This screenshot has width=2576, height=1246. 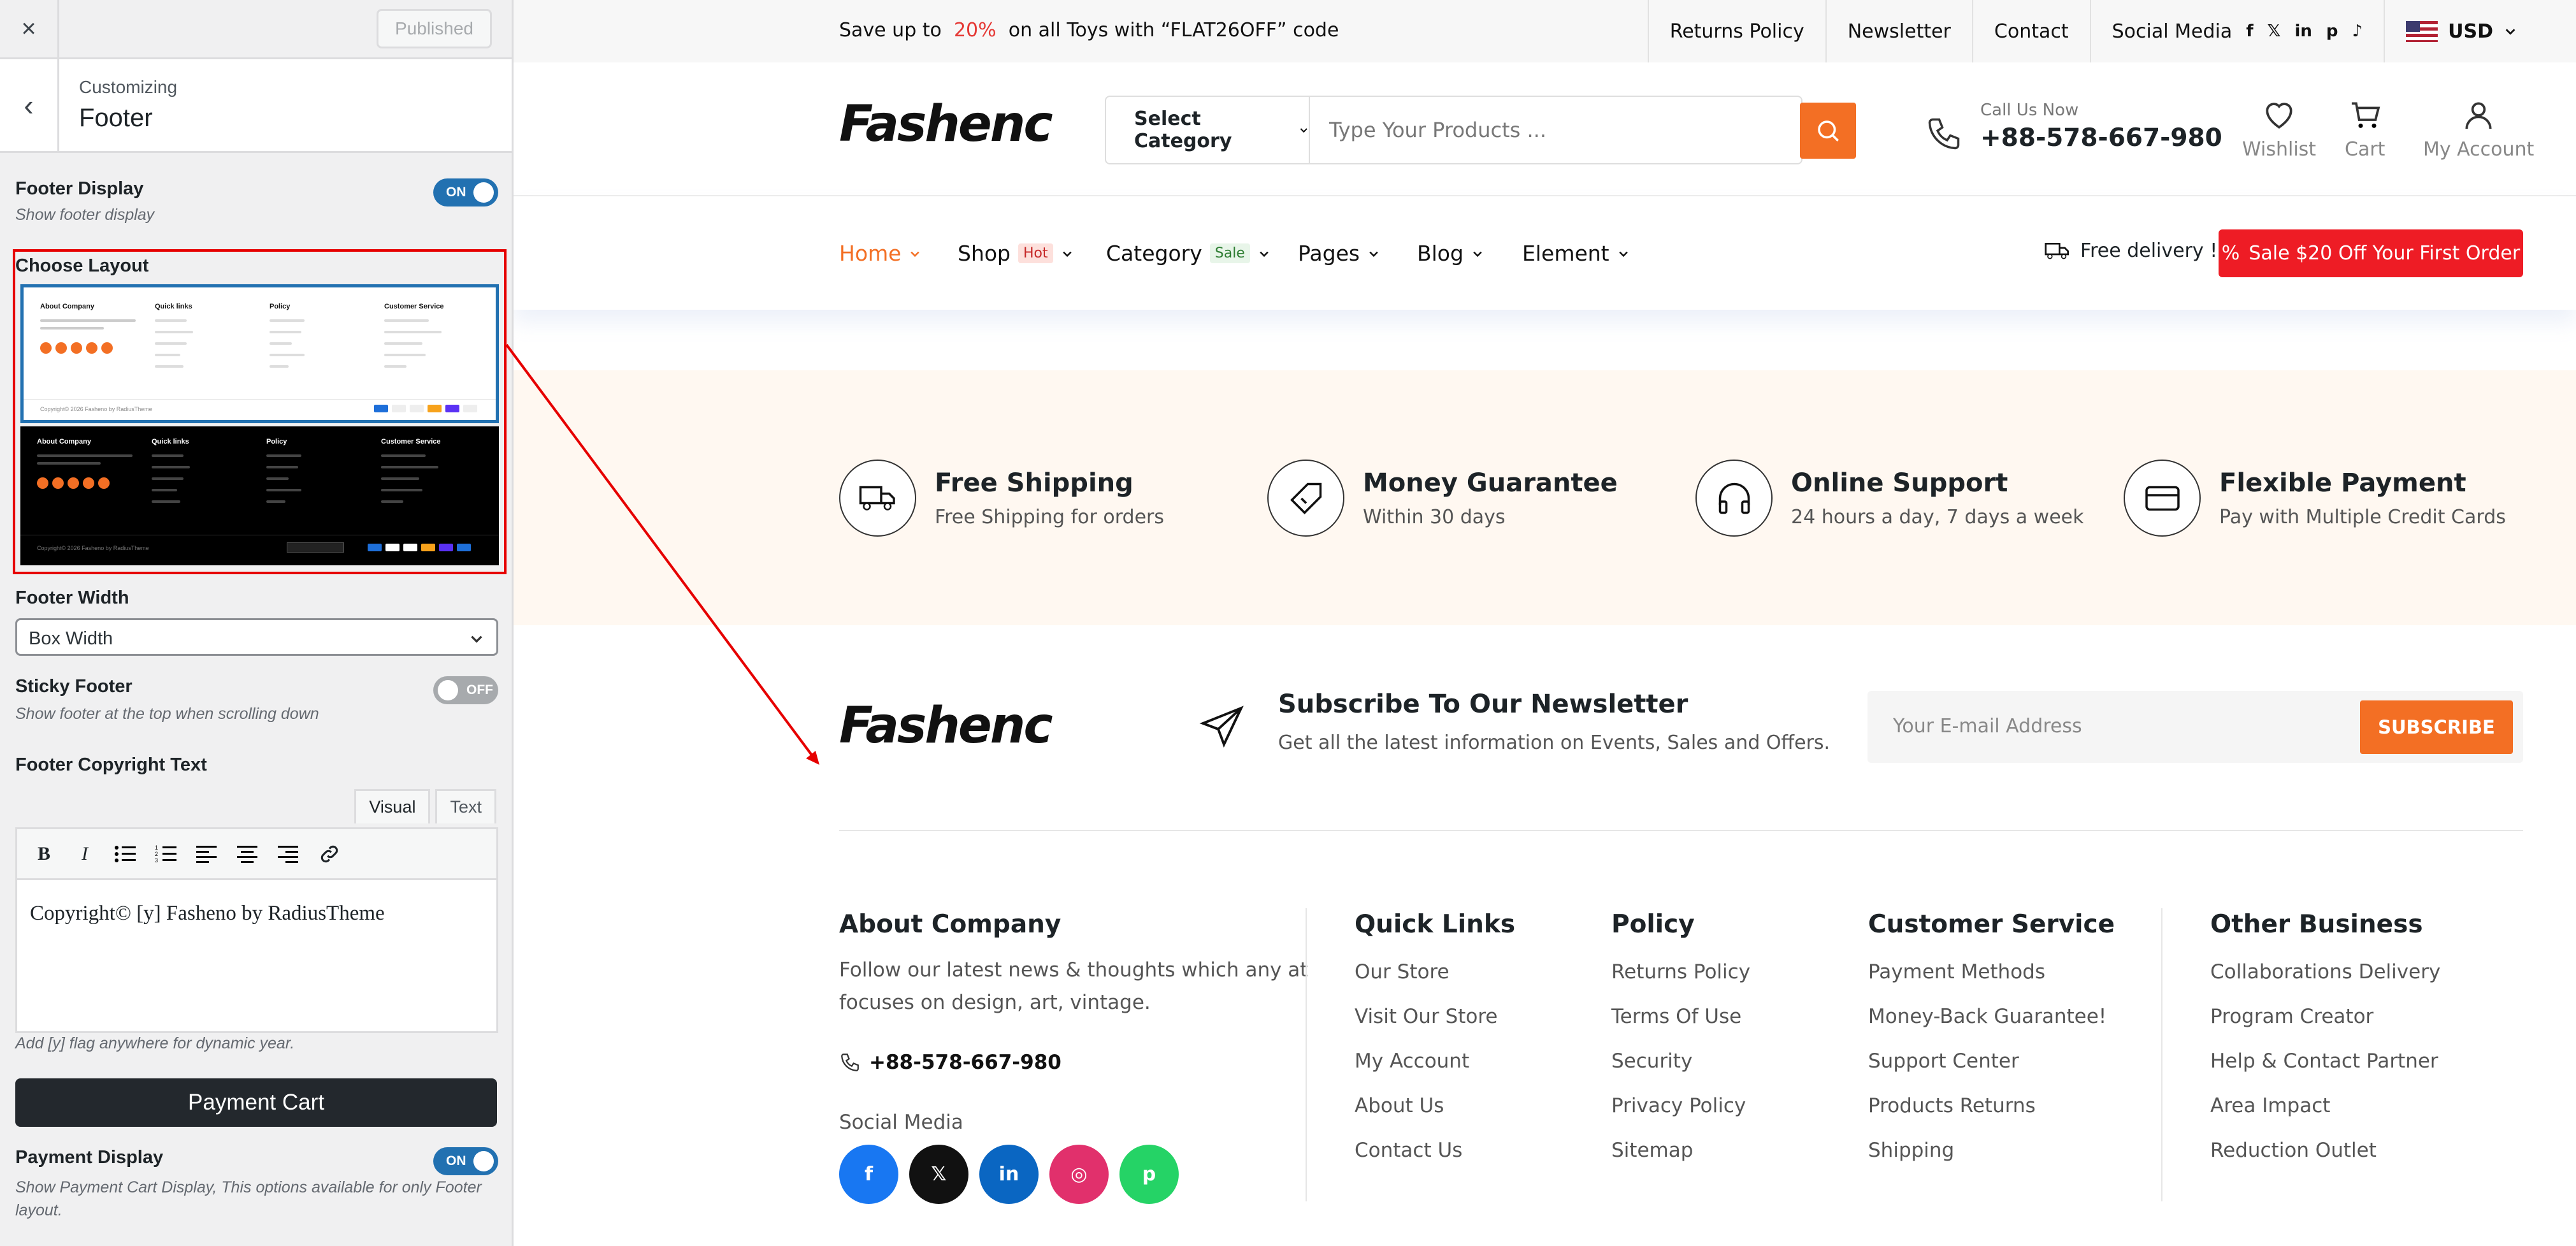 I want to click on nav-element: Element, so click(x=1576, y=254).